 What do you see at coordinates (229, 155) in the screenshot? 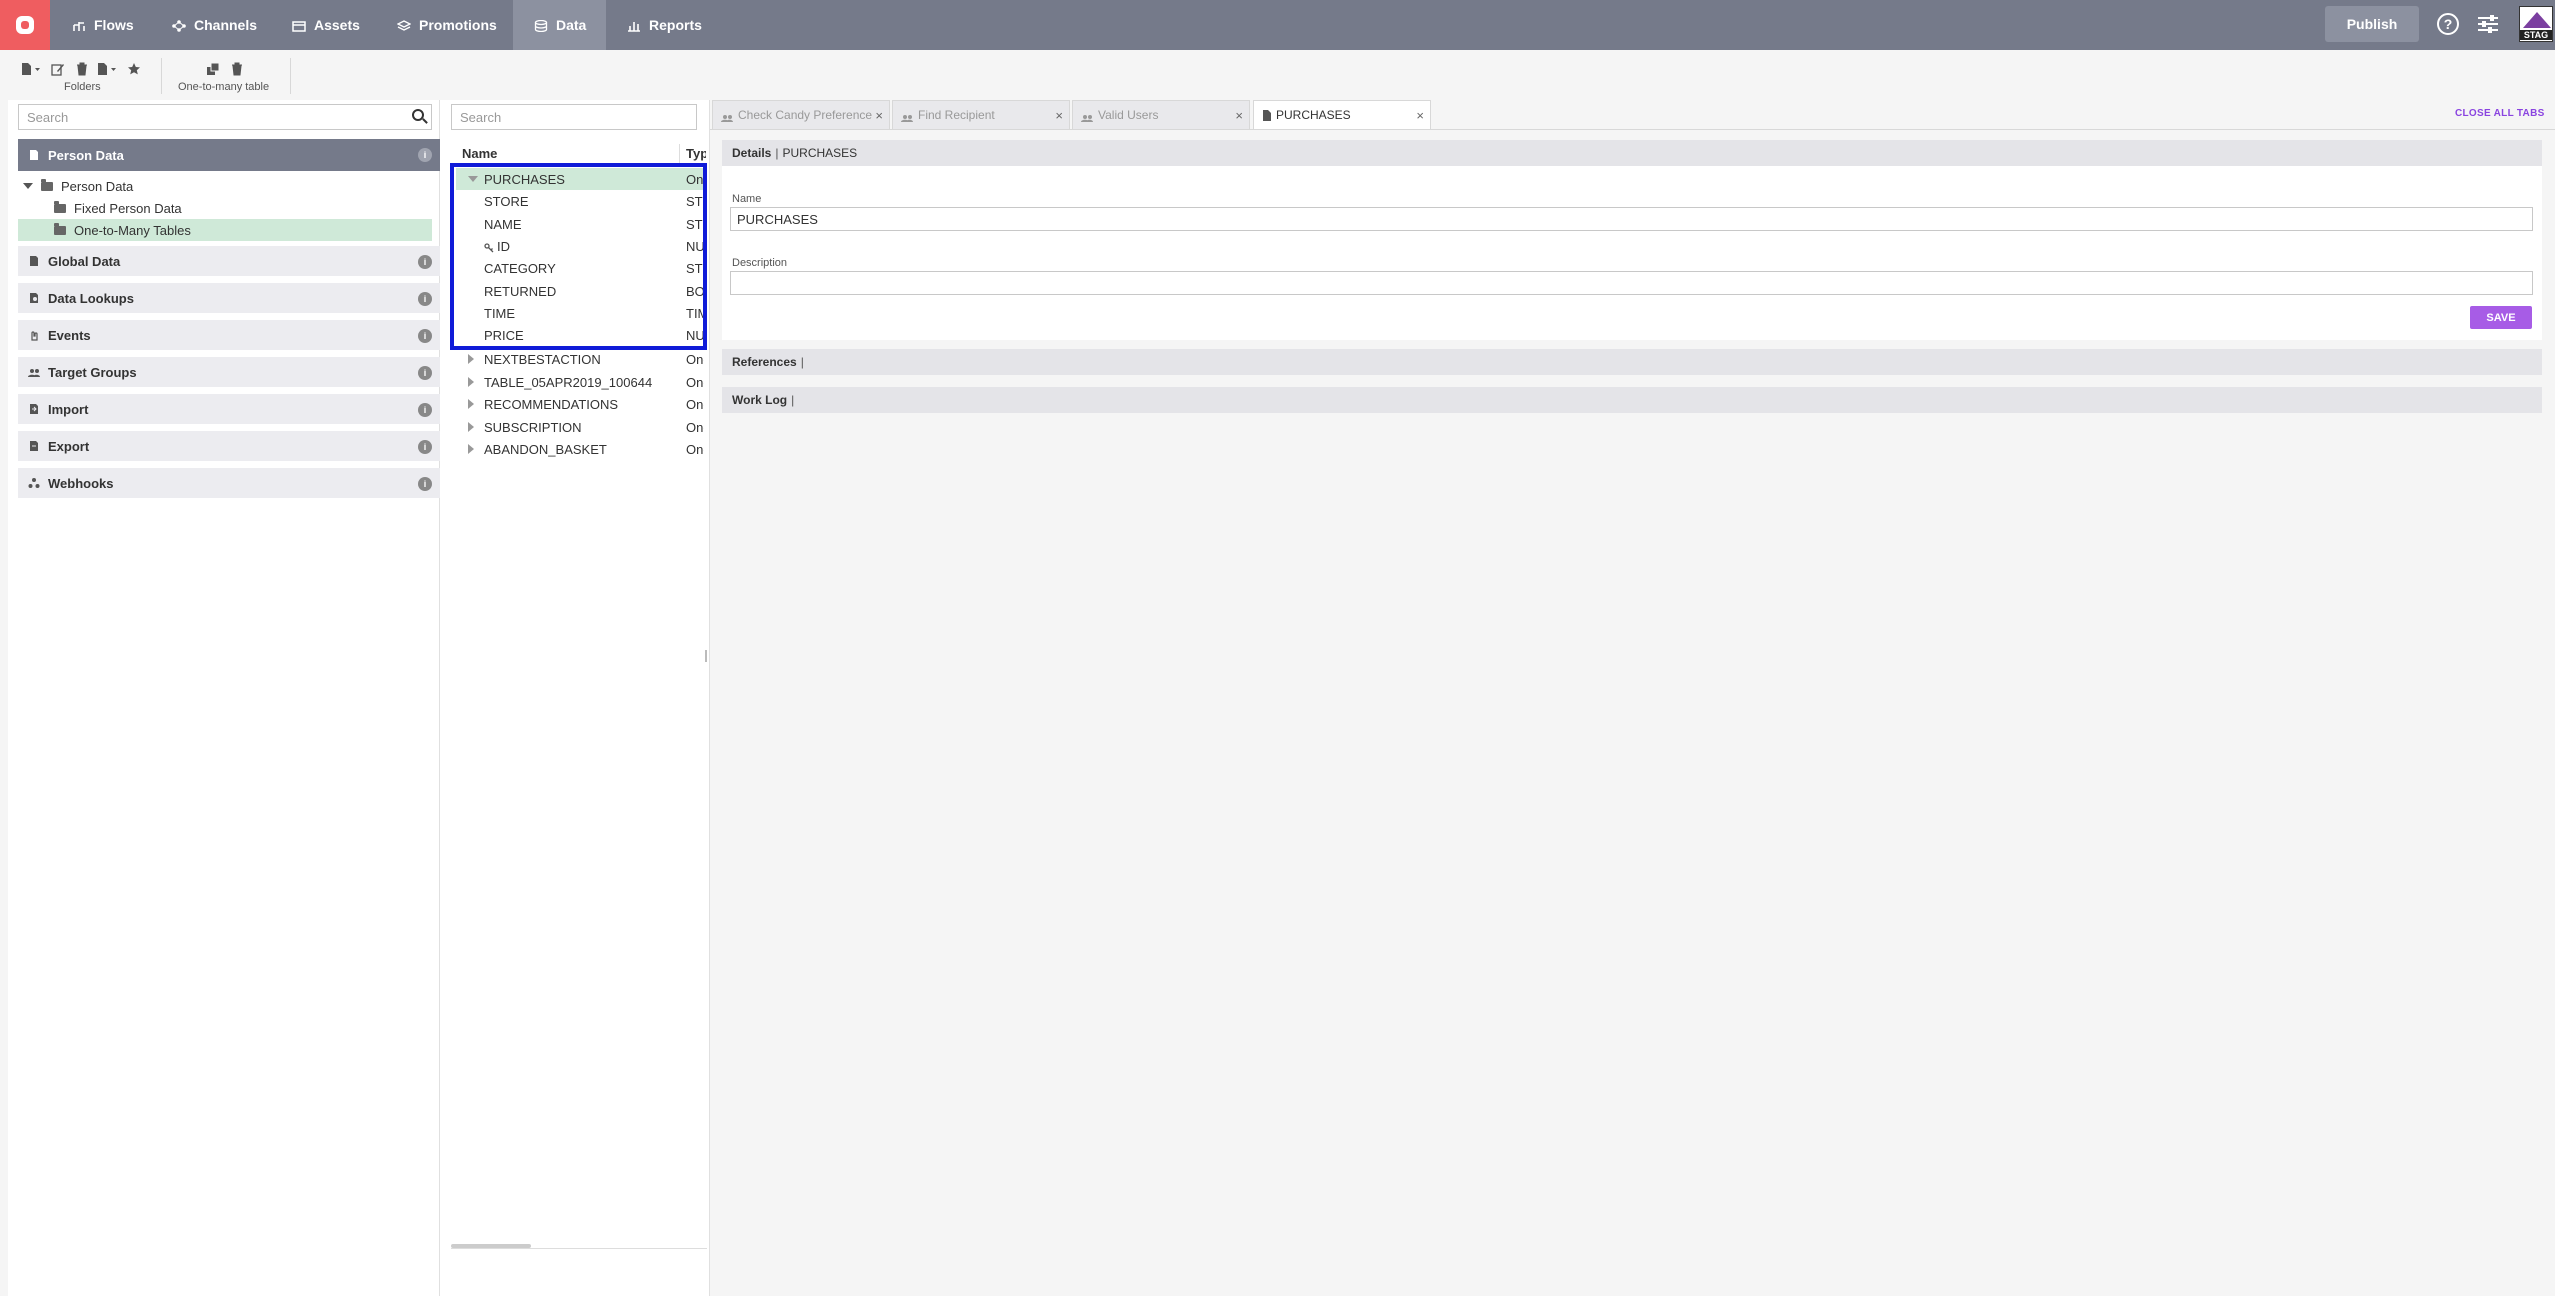
I see `category-person-data: Person Data i` at bounding box center [229, 155].